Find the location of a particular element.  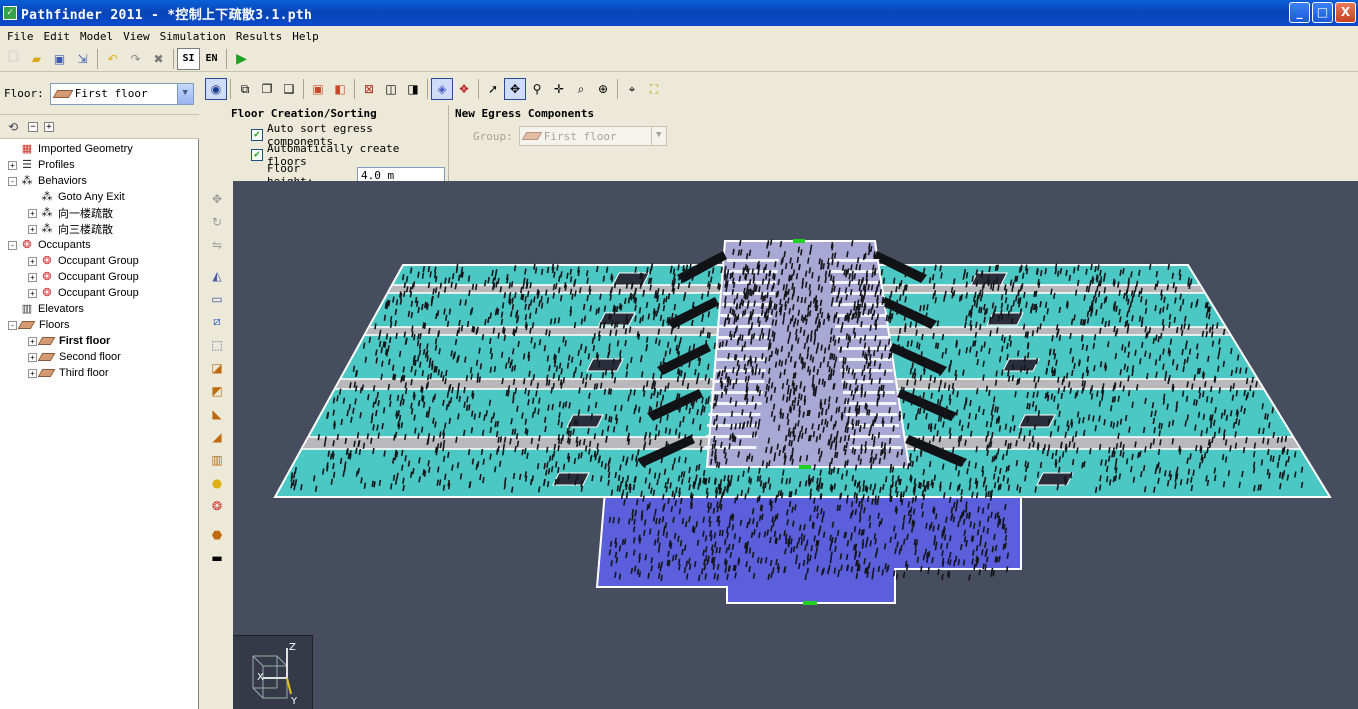

camera-icon: ⬣ is located at coordinates (217, 534).